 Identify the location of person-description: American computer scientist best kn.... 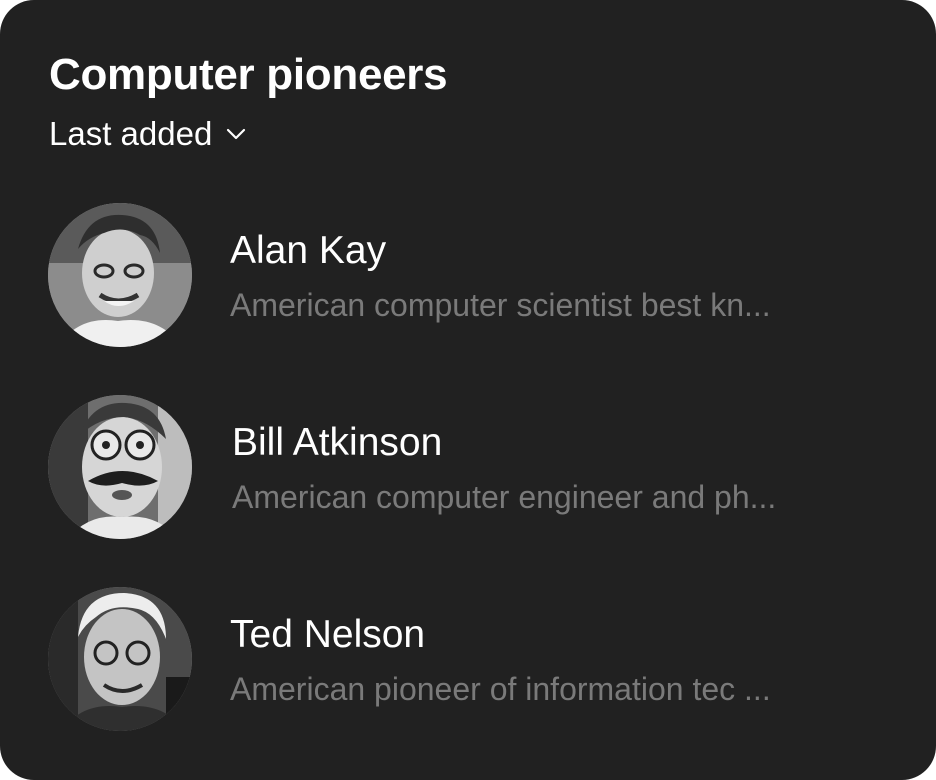
(500, 305).